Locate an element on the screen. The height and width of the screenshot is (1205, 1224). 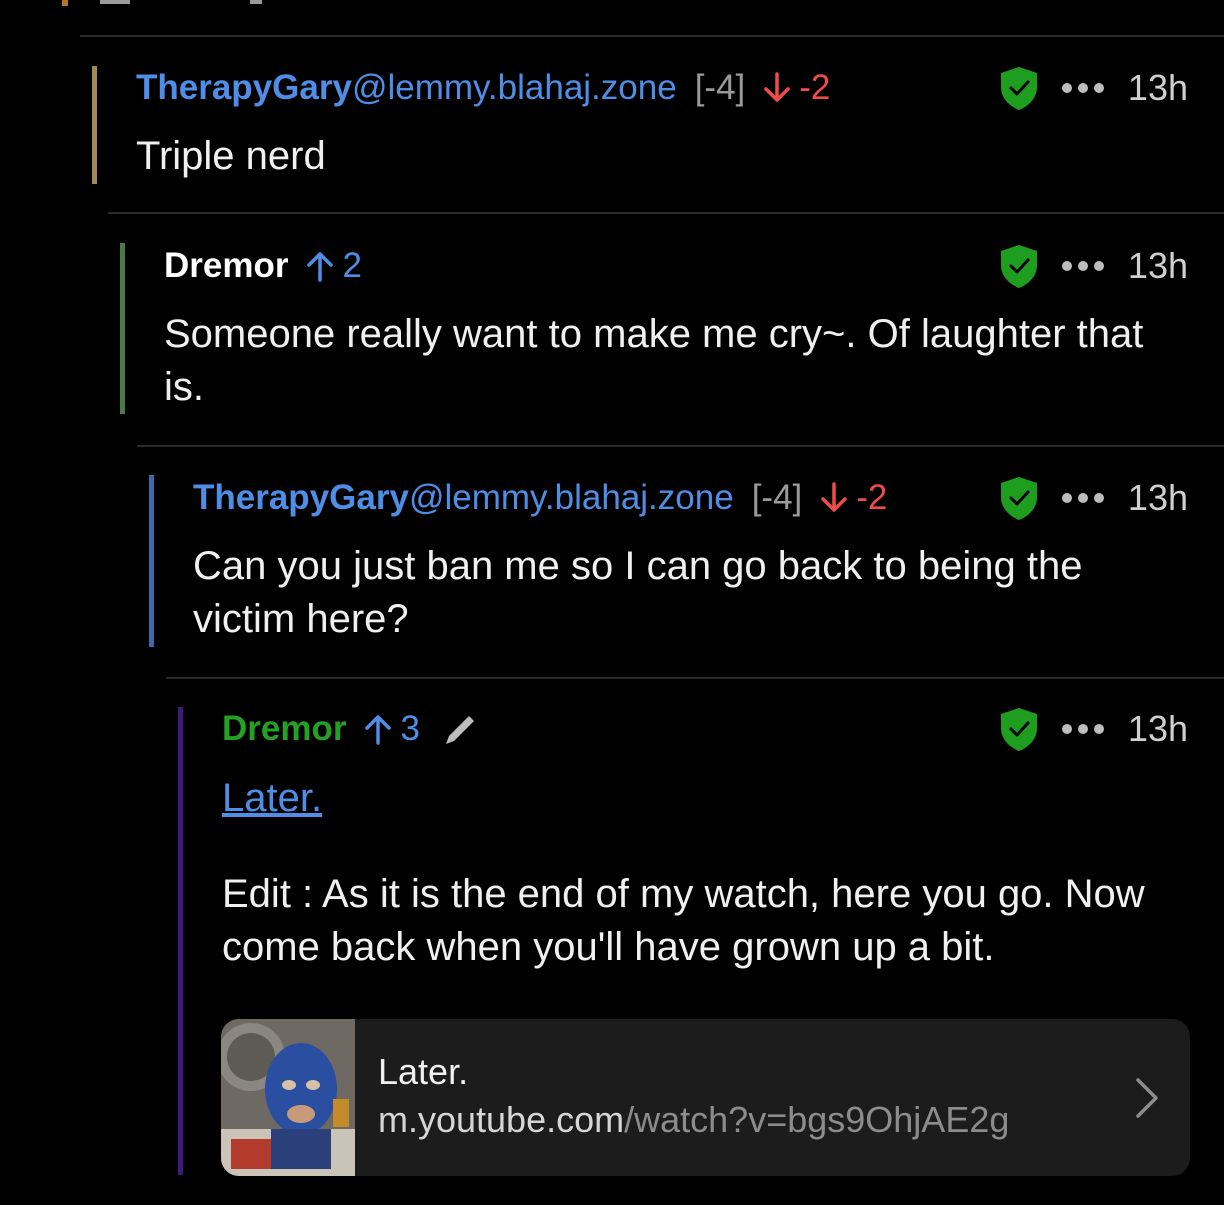
chevron-right-icon is located at coordinates (1147, 1098).